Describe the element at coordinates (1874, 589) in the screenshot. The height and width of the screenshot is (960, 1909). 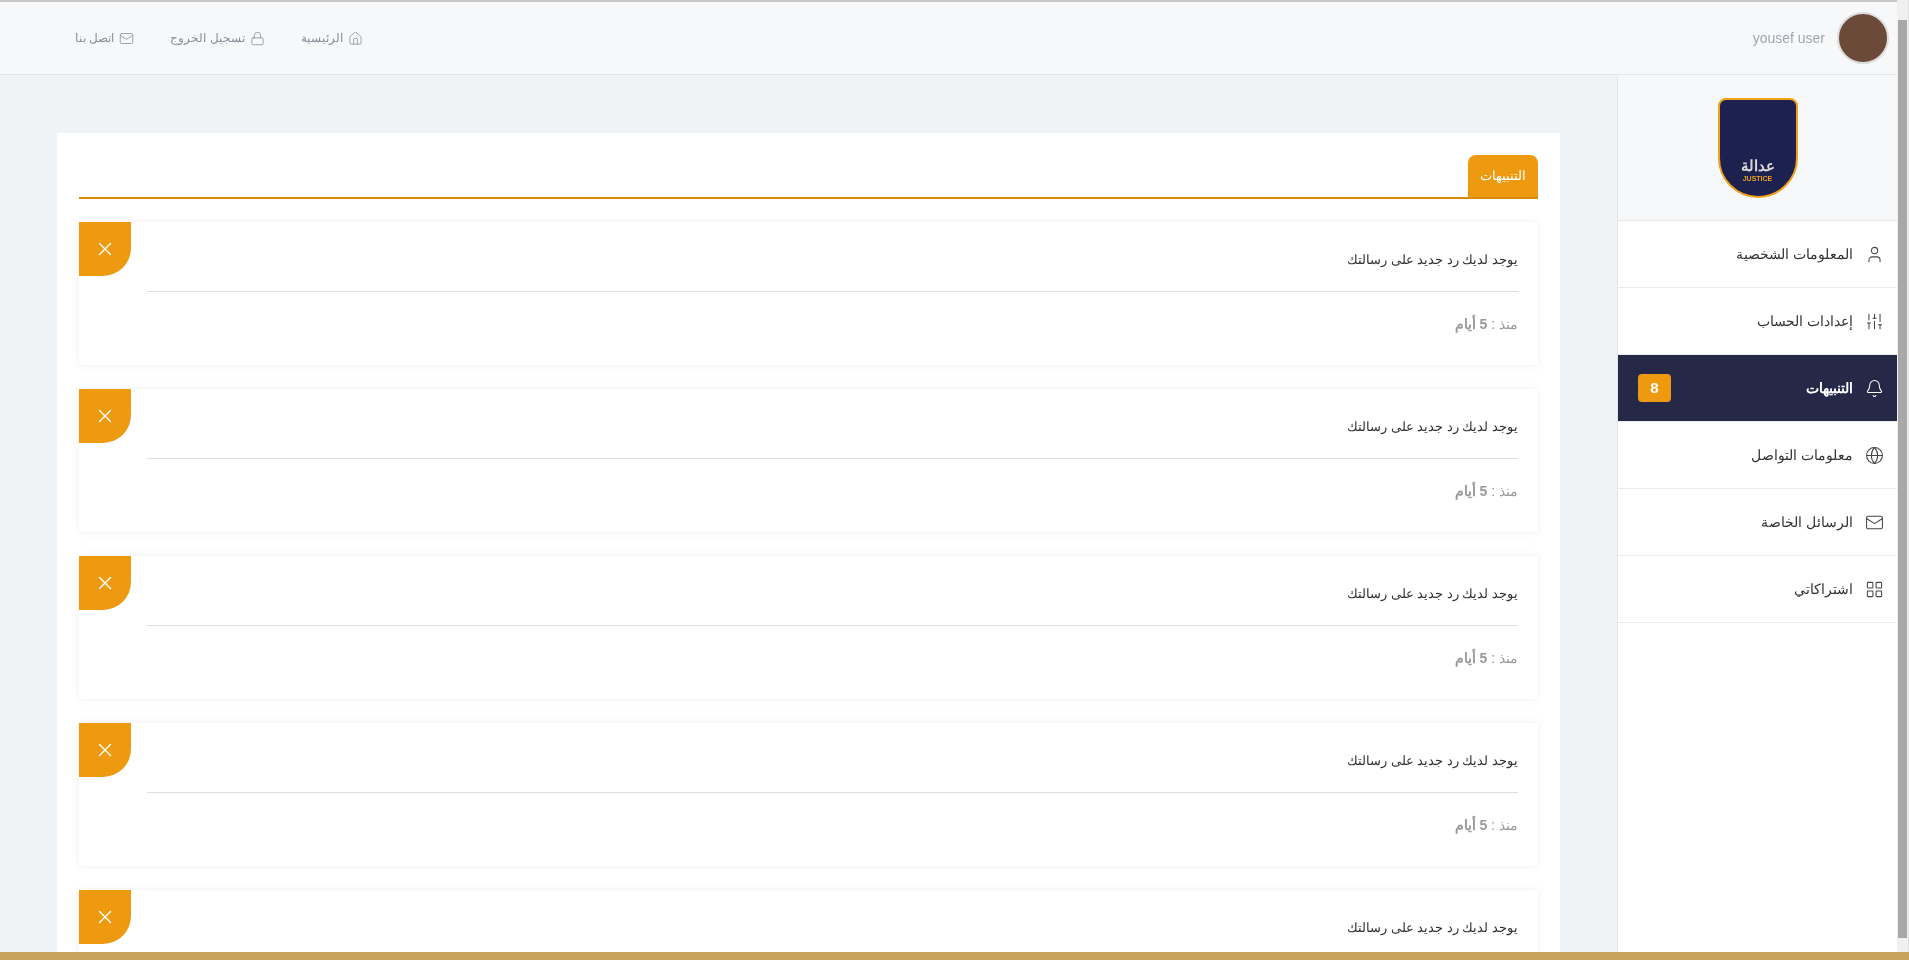
I see `grid-icon` at that location.